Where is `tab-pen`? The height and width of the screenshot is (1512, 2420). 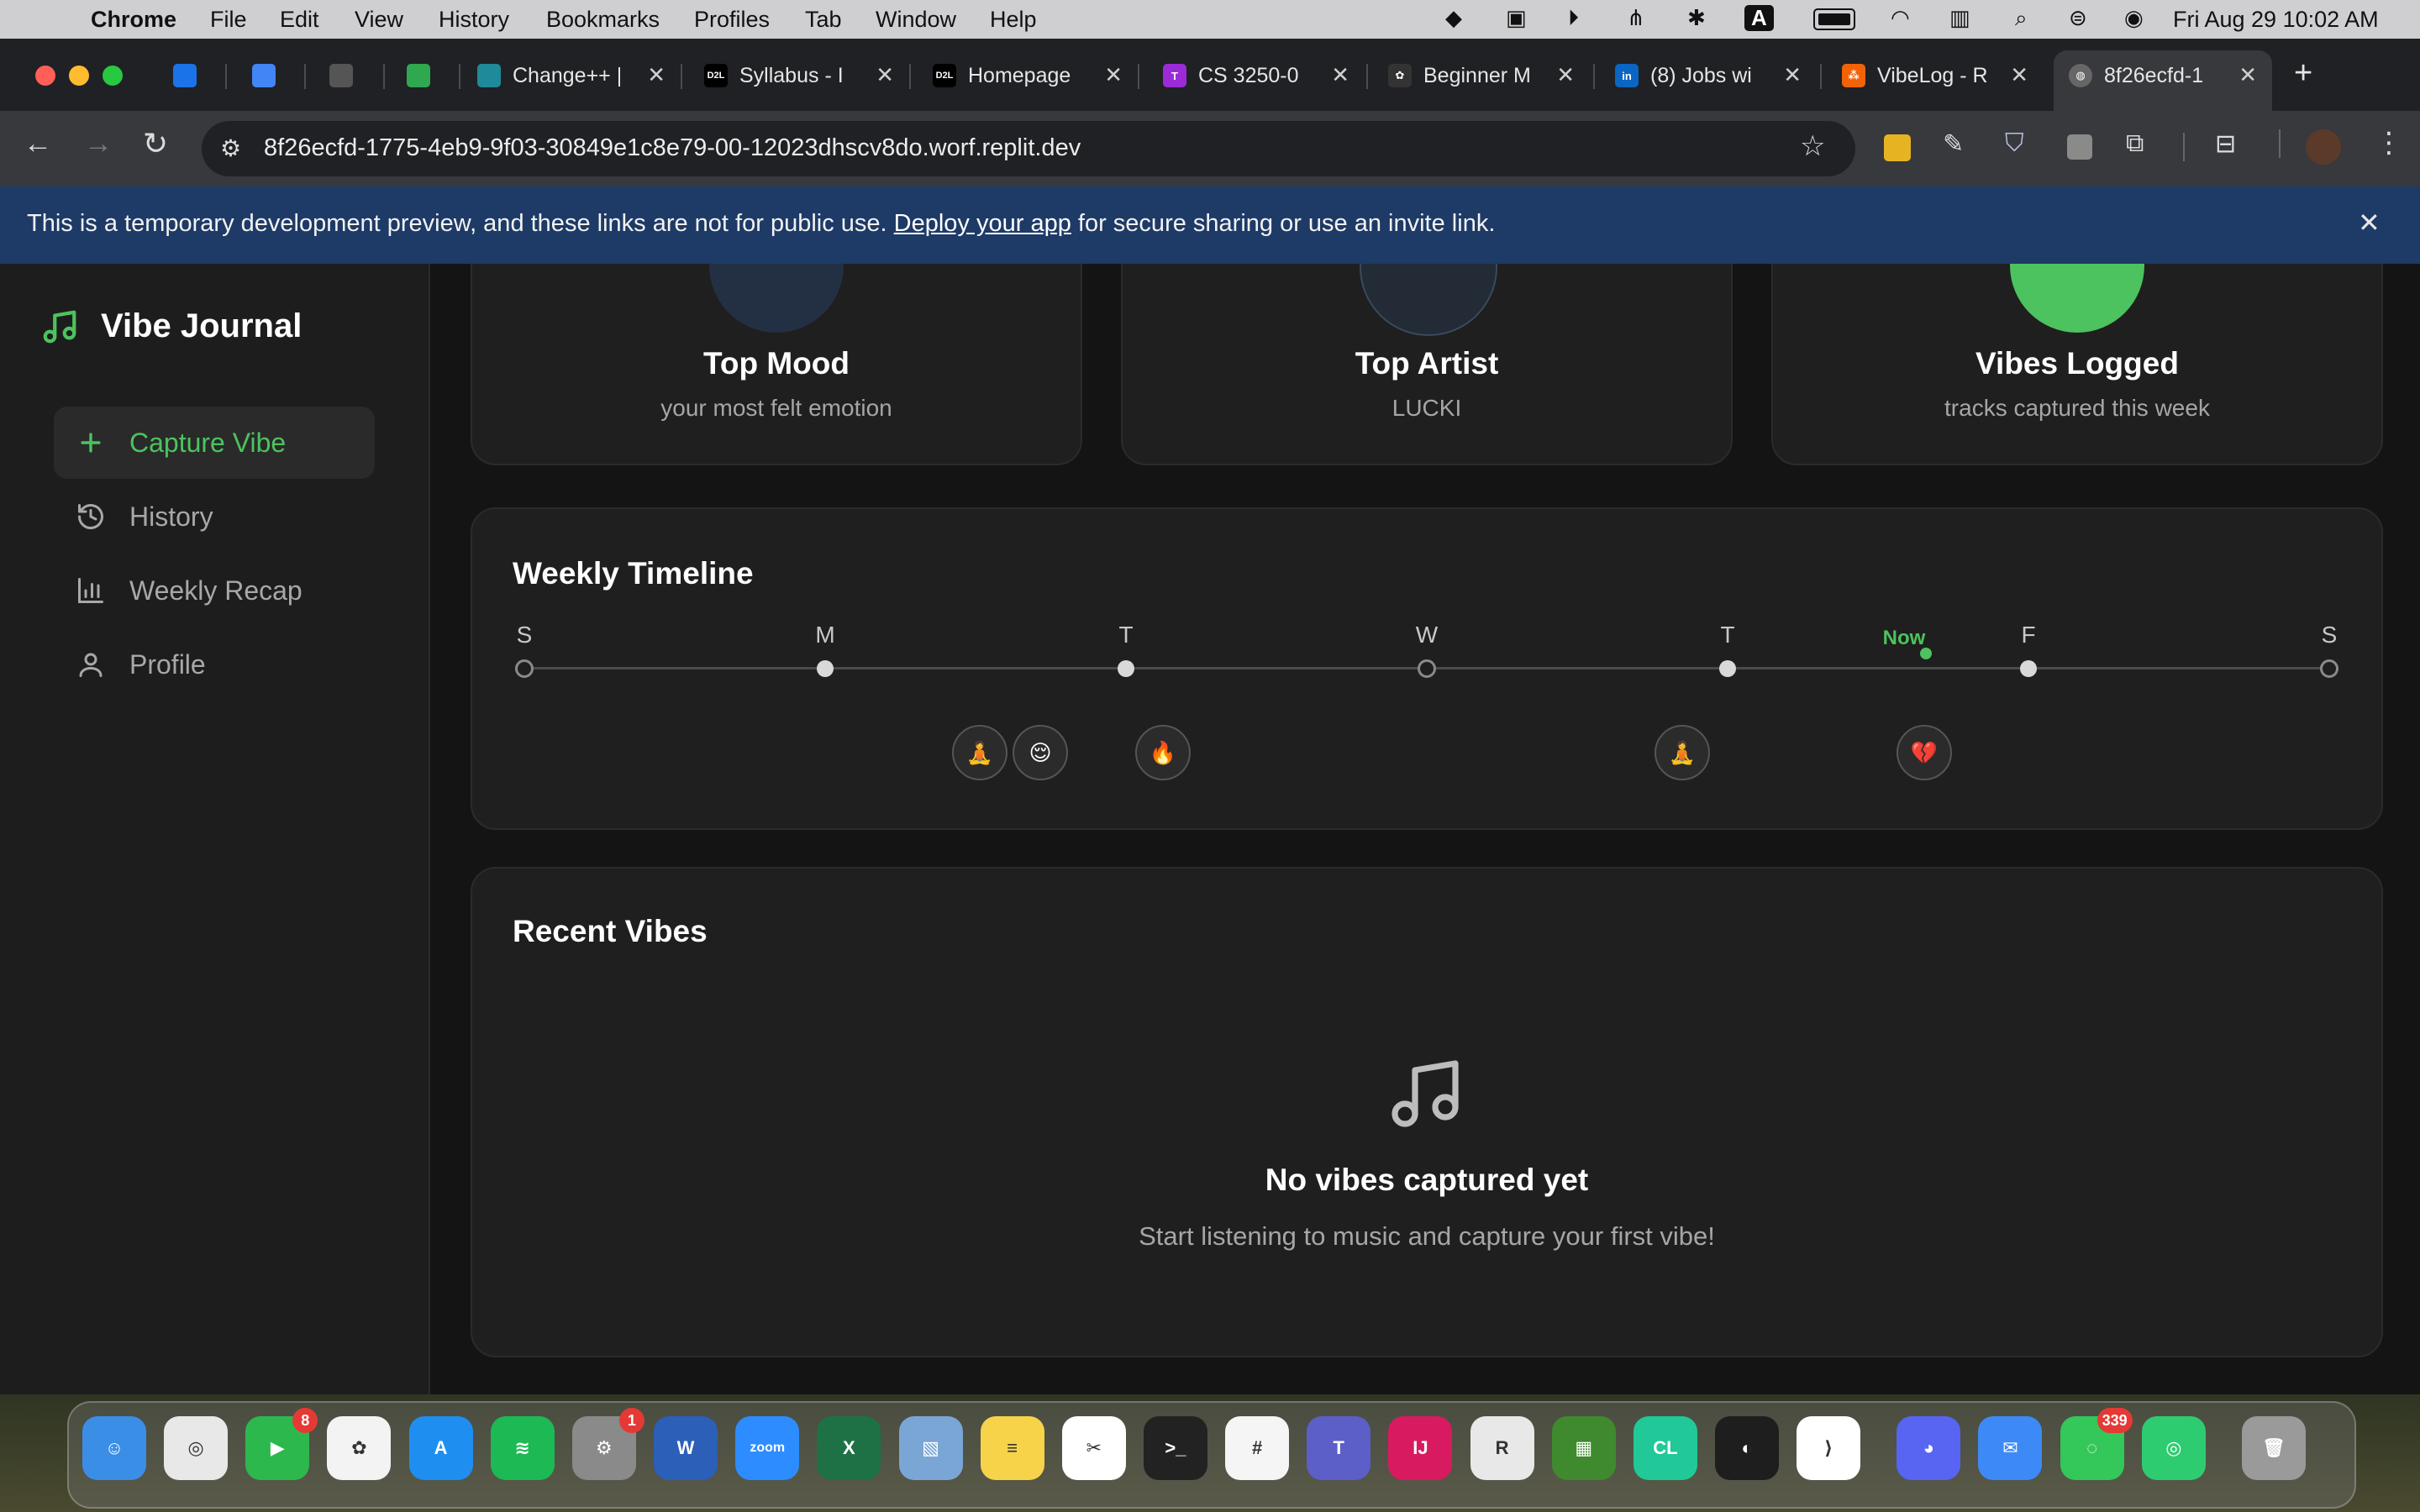
tab-pen is located at coordinates (346, 75).